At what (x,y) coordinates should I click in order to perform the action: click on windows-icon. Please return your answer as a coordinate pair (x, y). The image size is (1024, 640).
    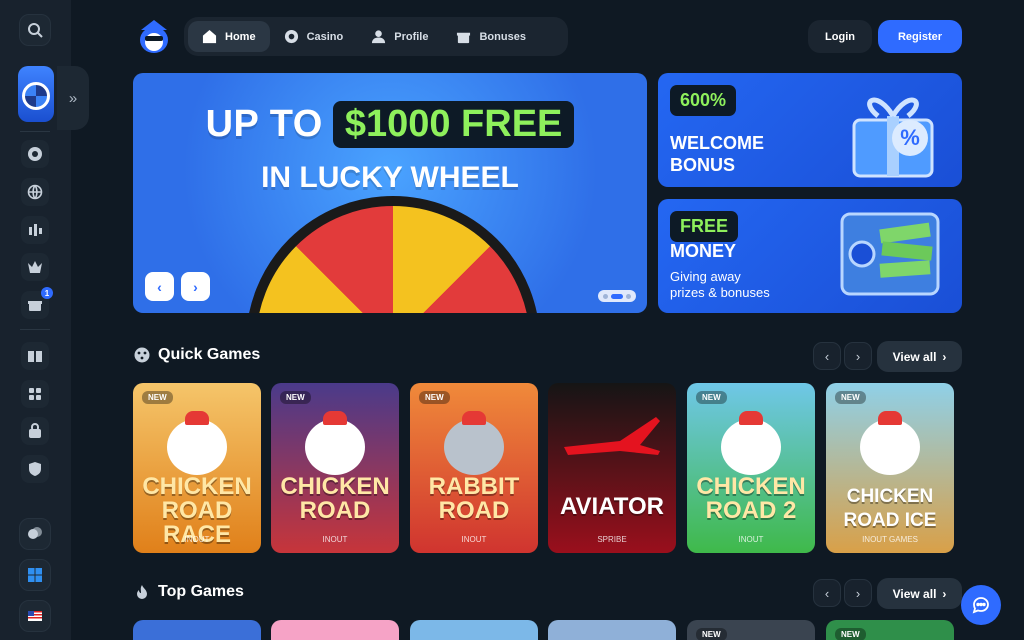
    Looking at the image, I should click on (35, 575).